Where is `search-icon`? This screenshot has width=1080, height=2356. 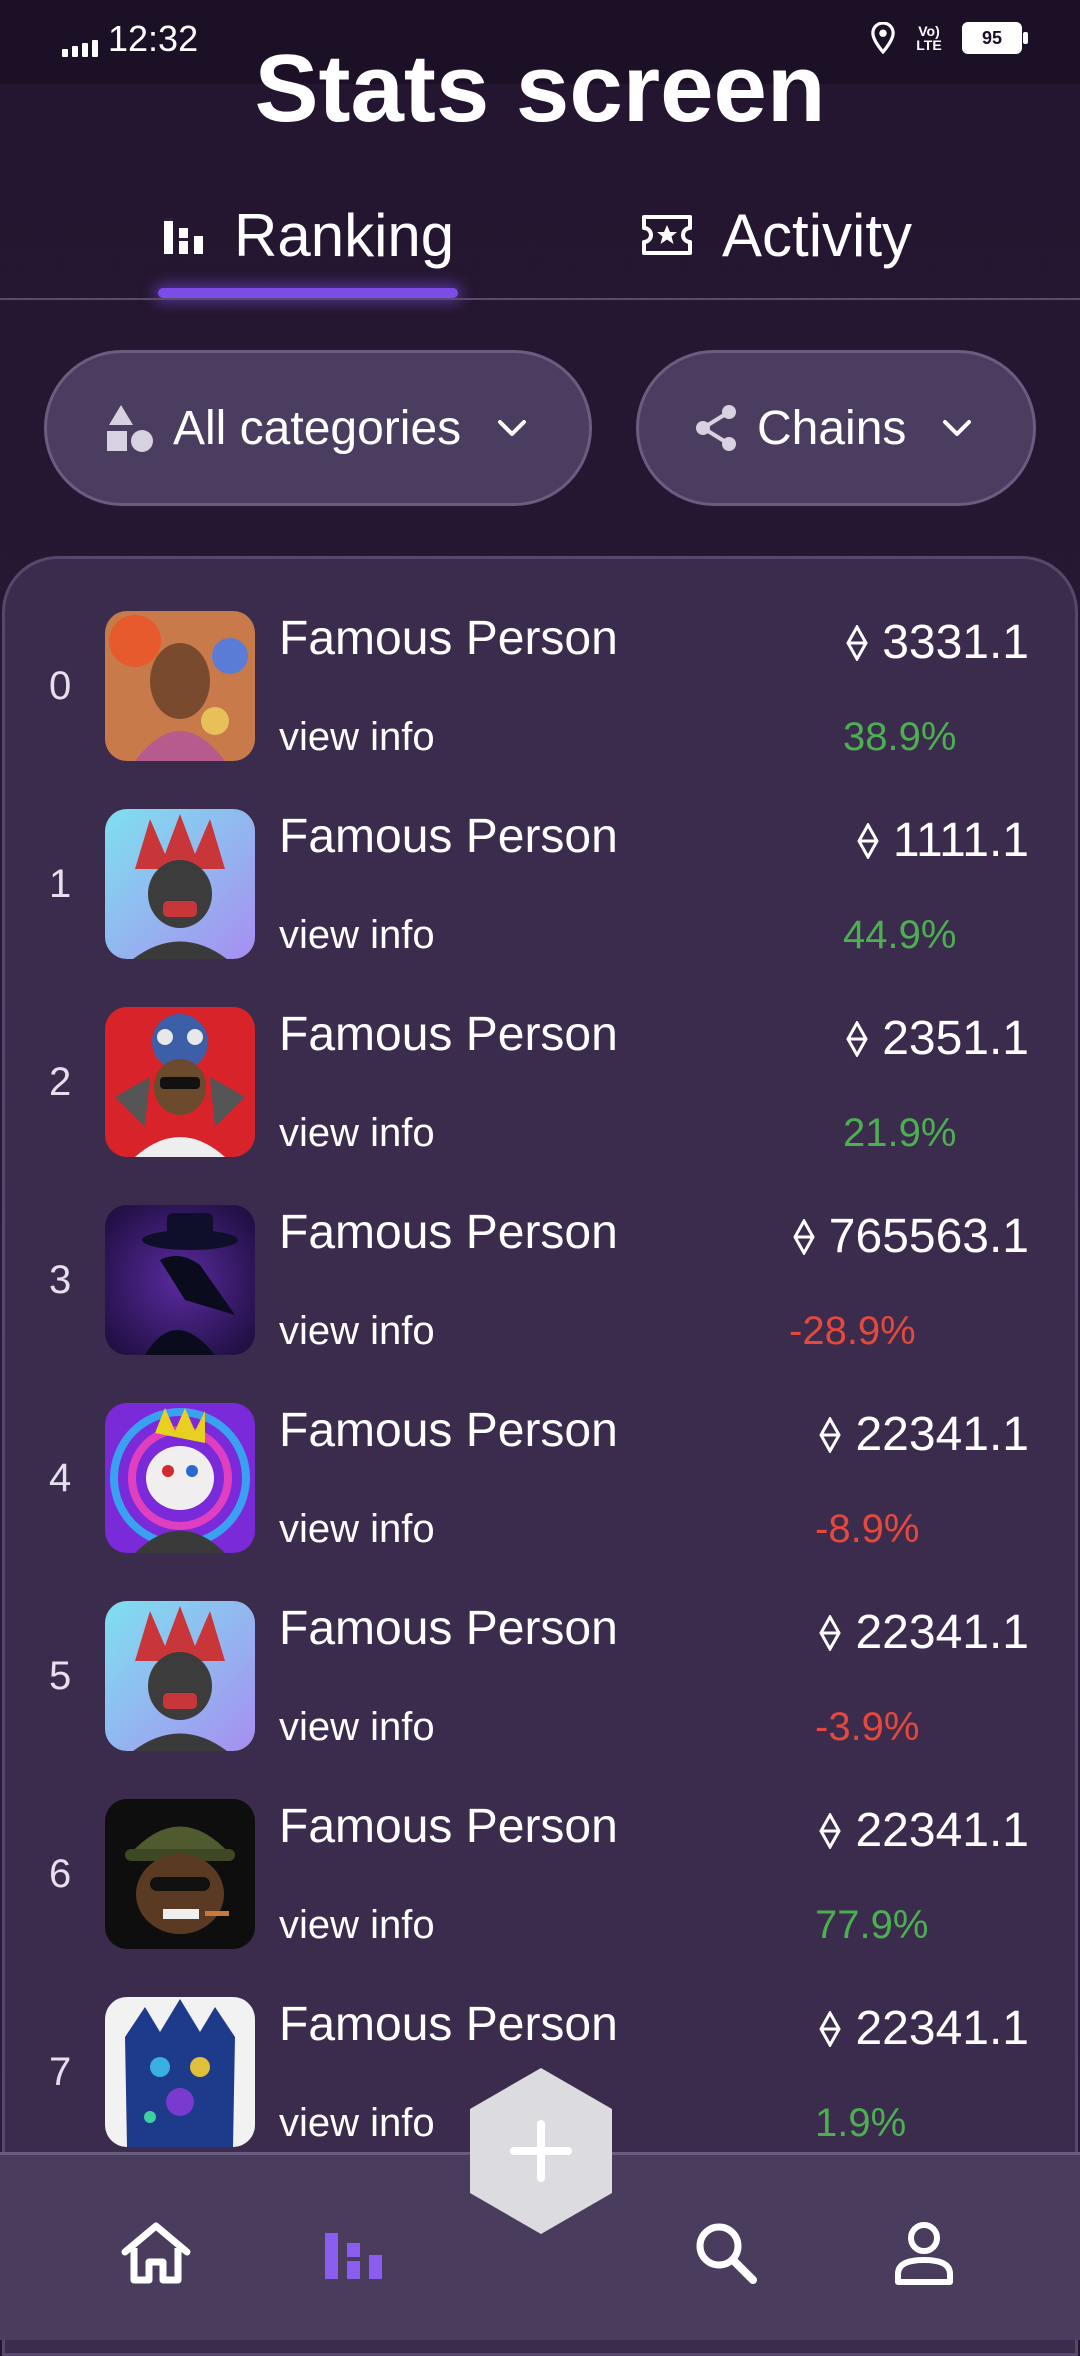
search-icon is located at coordinates (726, 2253).